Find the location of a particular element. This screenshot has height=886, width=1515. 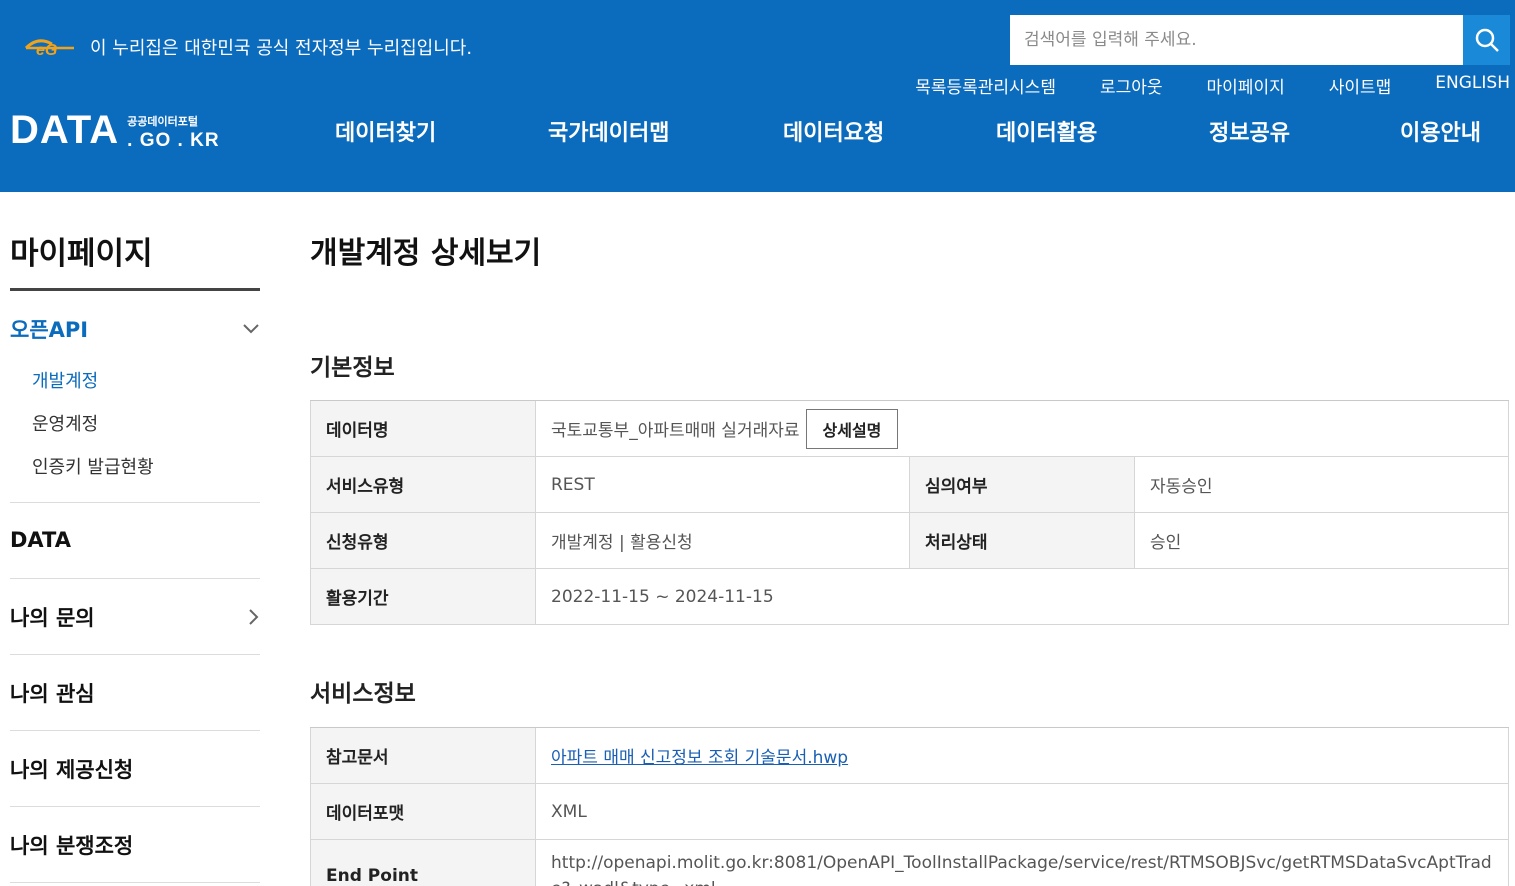

page-title: 개발계정 상세보기 is located at coordinates (426, 253).